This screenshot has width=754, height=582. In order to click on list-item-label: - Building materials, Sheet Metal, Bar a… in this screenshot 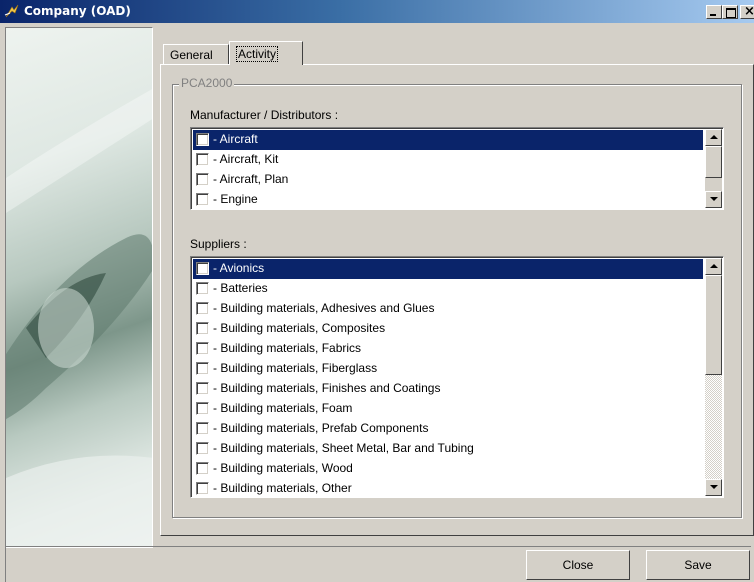, I will do `click(343, 448)`.